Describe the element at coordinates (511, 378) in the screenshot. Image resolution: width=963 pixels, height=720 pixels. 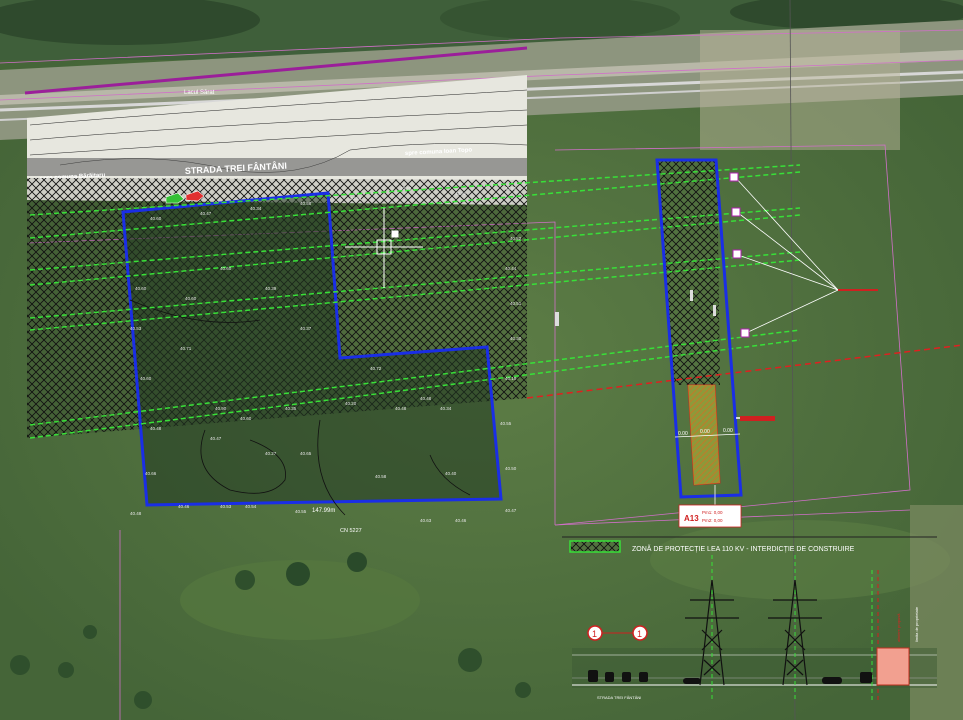
I see `elevation-label: 40.18` at that location.